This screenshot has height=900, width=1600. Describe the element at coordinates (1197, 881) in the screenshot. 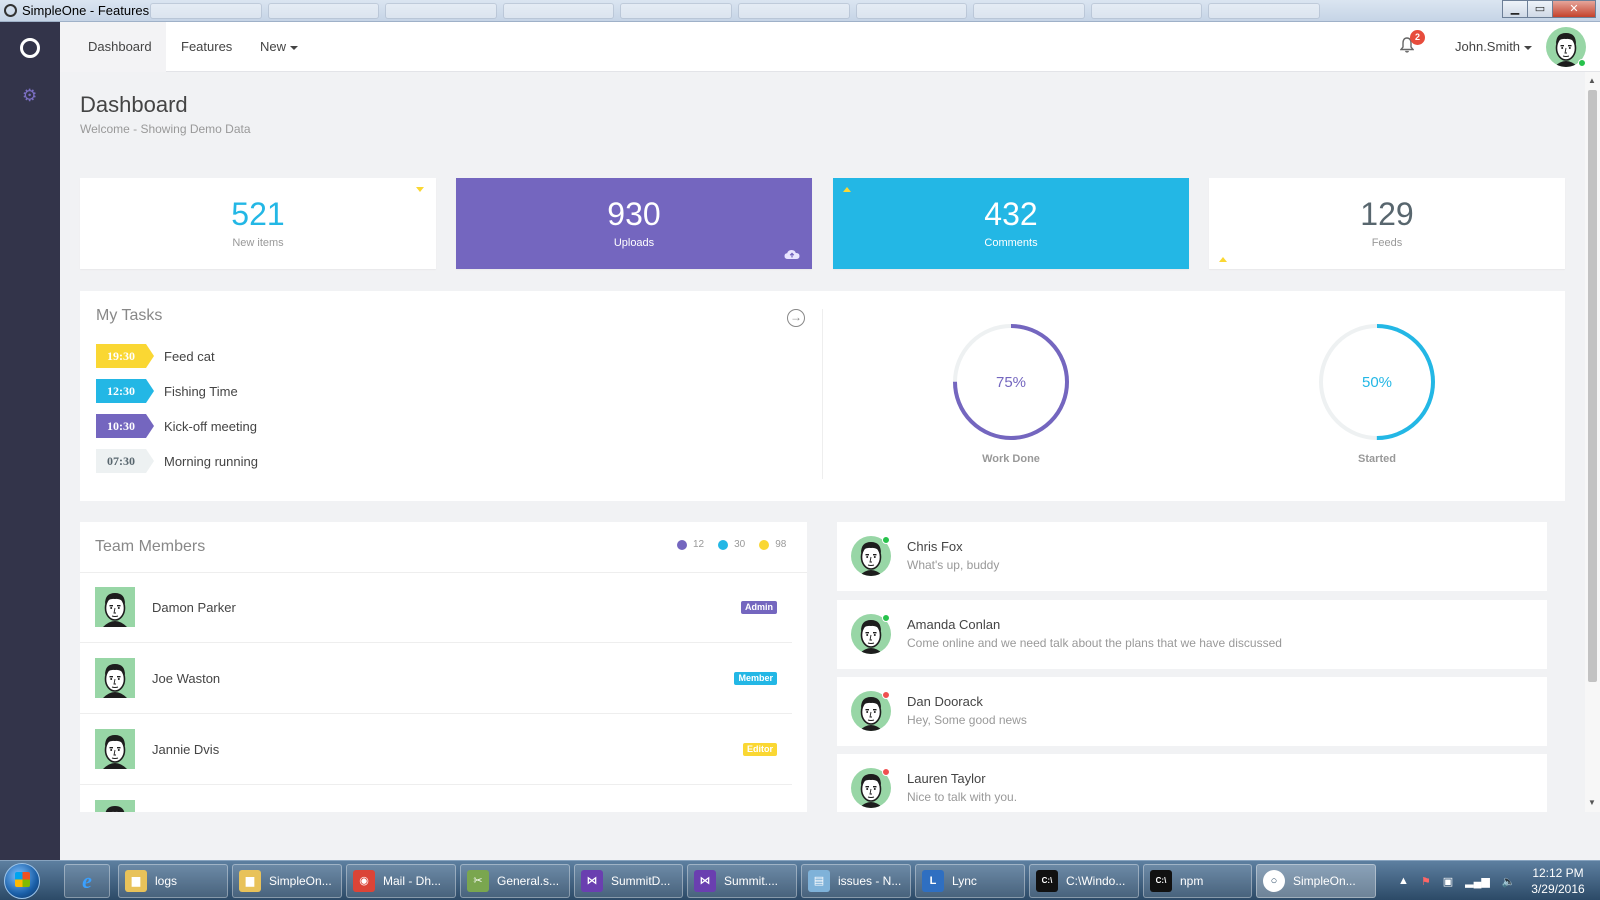

I see `taskbar-button: C:\ npm` at that location.